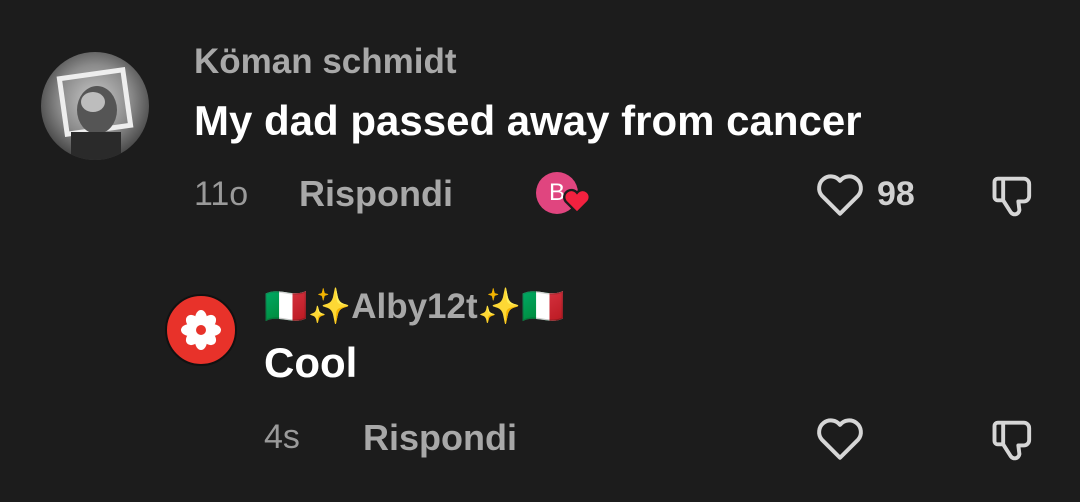 The image size is (1080, 502). I want to click on timestamp: 4s, so click(282, 437).